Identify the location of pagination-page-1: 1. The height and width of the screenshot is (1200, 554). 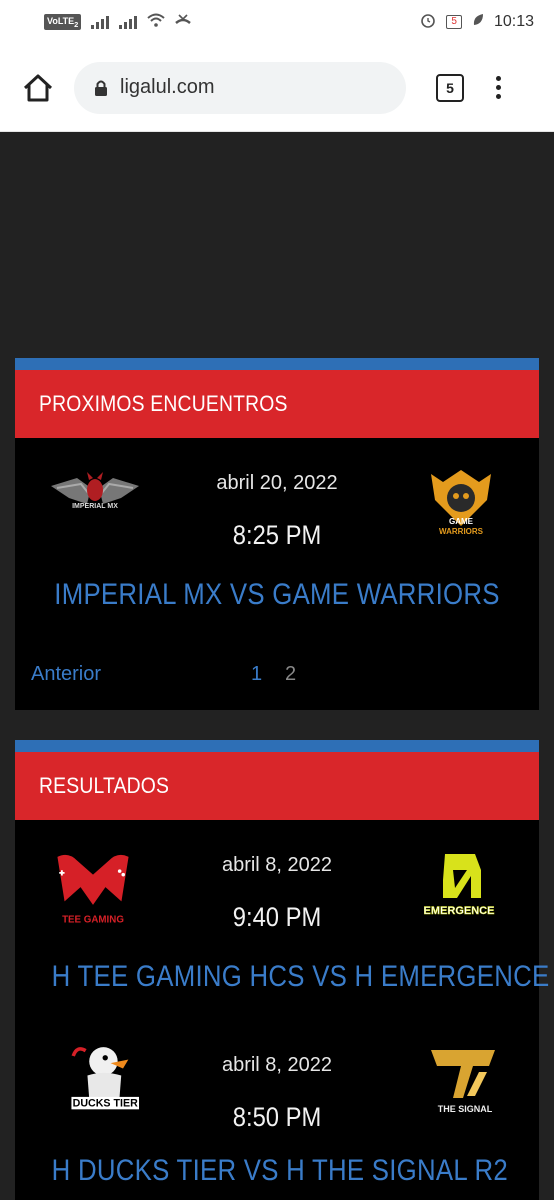
(256, 674).